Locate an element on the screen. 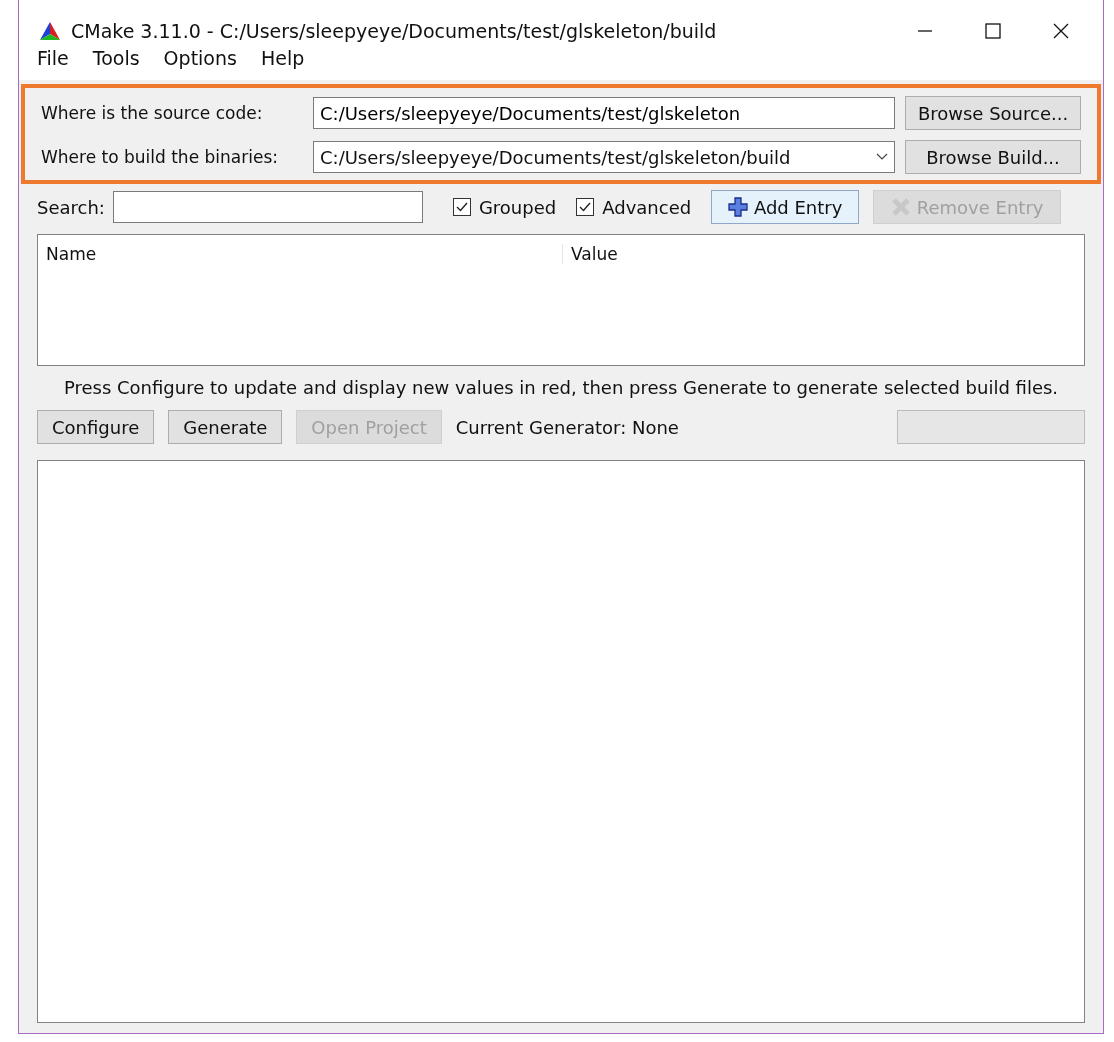  checkbox-label: Grouped is located at coordinates (517, 207).